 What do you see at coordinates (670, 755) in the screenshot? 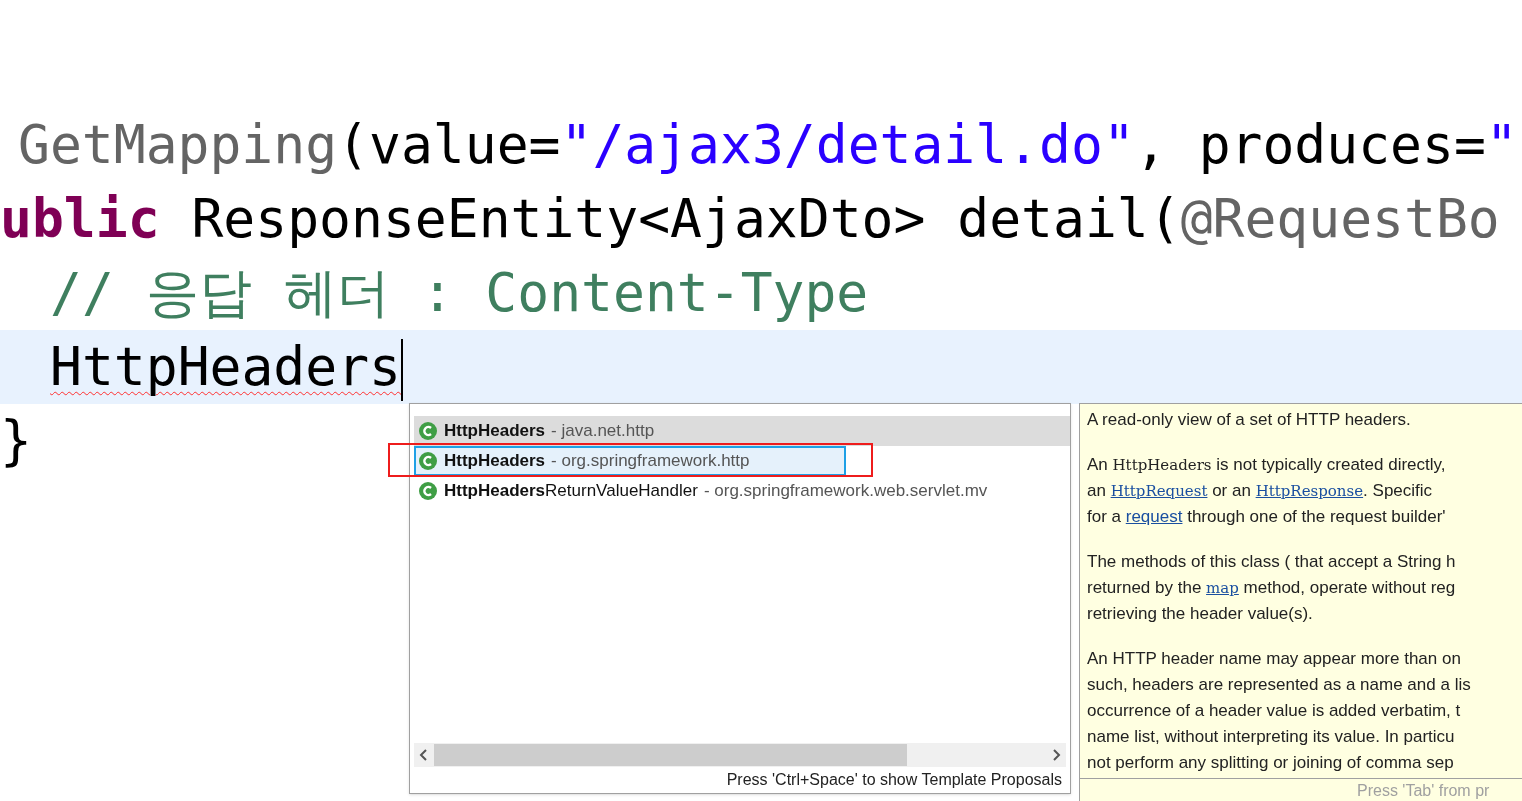
I see `scrollbar-thumb` at bounding box center [670, 755].